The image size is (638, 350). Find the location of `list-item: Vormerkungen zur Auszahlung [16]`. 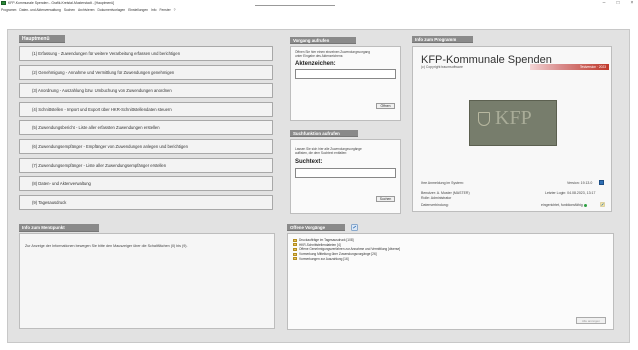

list-item: Vormerkungen zur Auszahlung [16] is located at coordinates (346, 258).